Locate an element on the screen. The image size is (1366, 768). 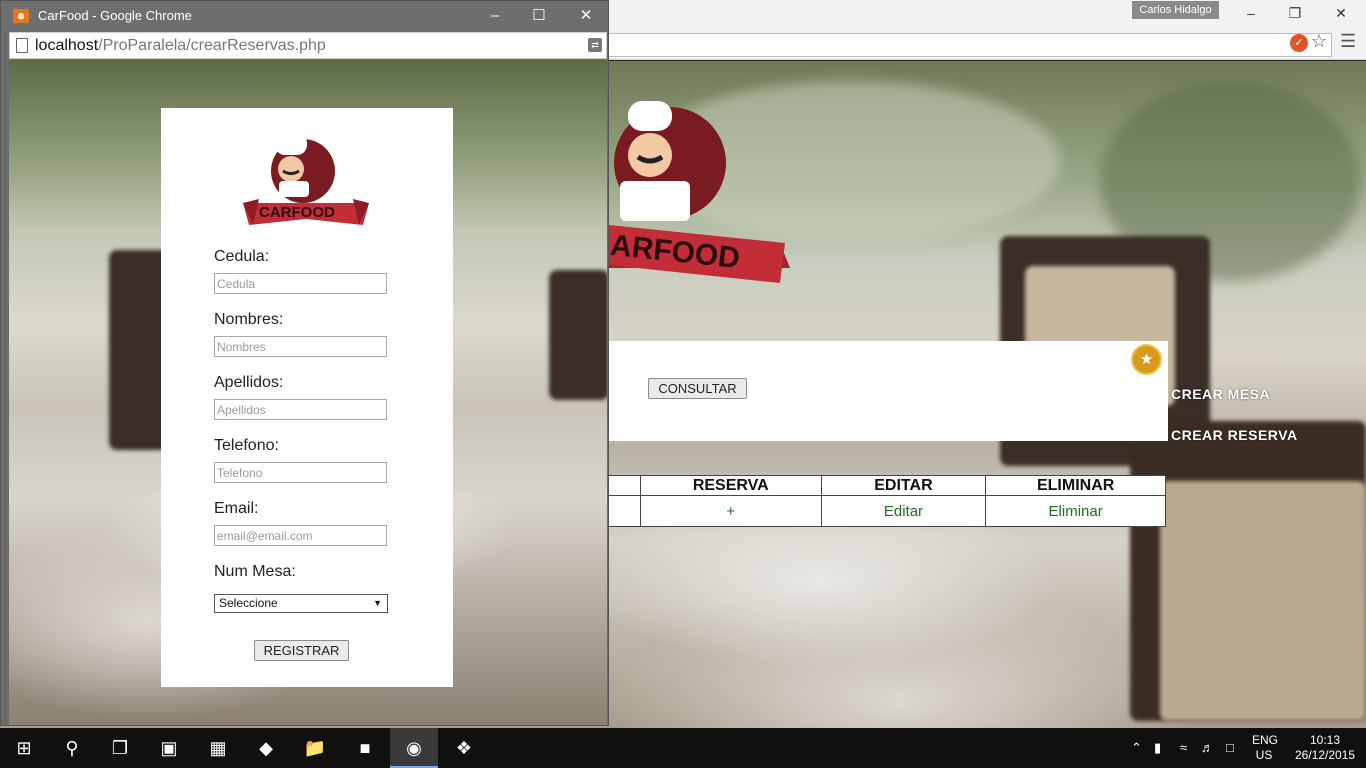
bookmark-star-icon: ☆ is located at coordinates (1319, 41).